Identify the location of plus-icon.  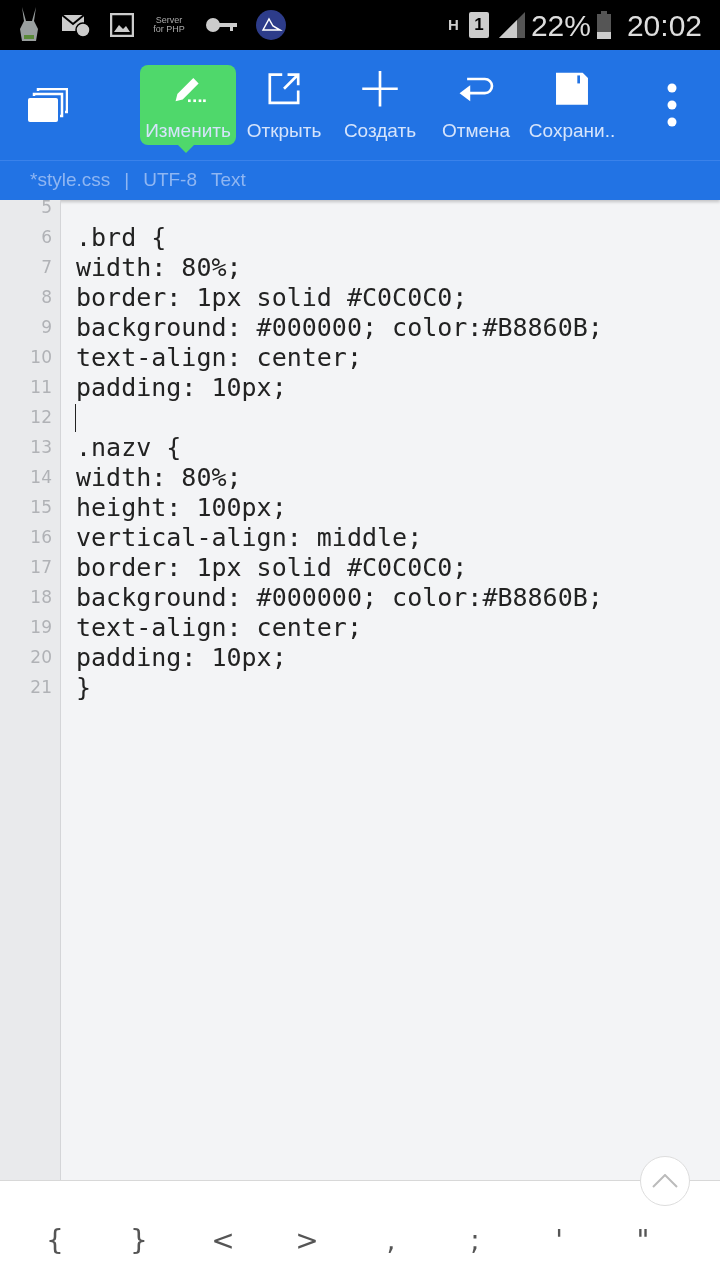
(380, 89).